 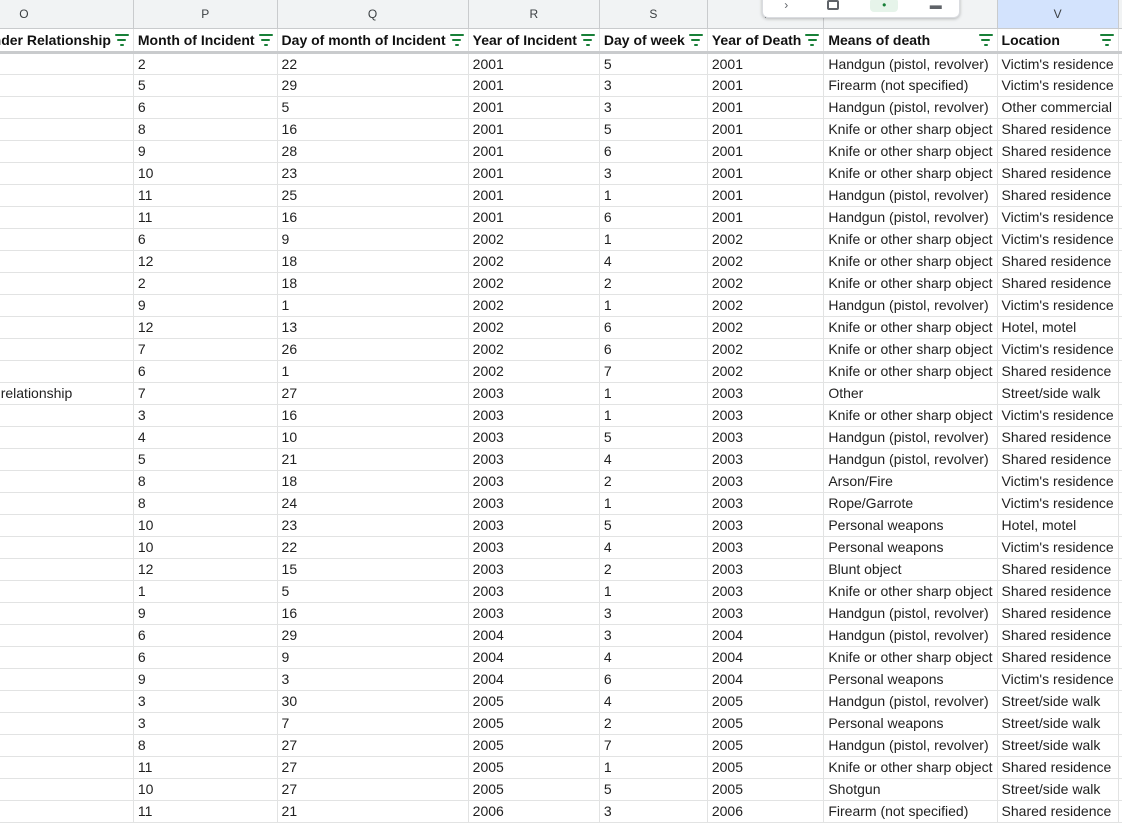 What do you see at coordinates (833, 6) in the screenshot?
I see `toolbar-table-icon` at bounding box center [833, 6].